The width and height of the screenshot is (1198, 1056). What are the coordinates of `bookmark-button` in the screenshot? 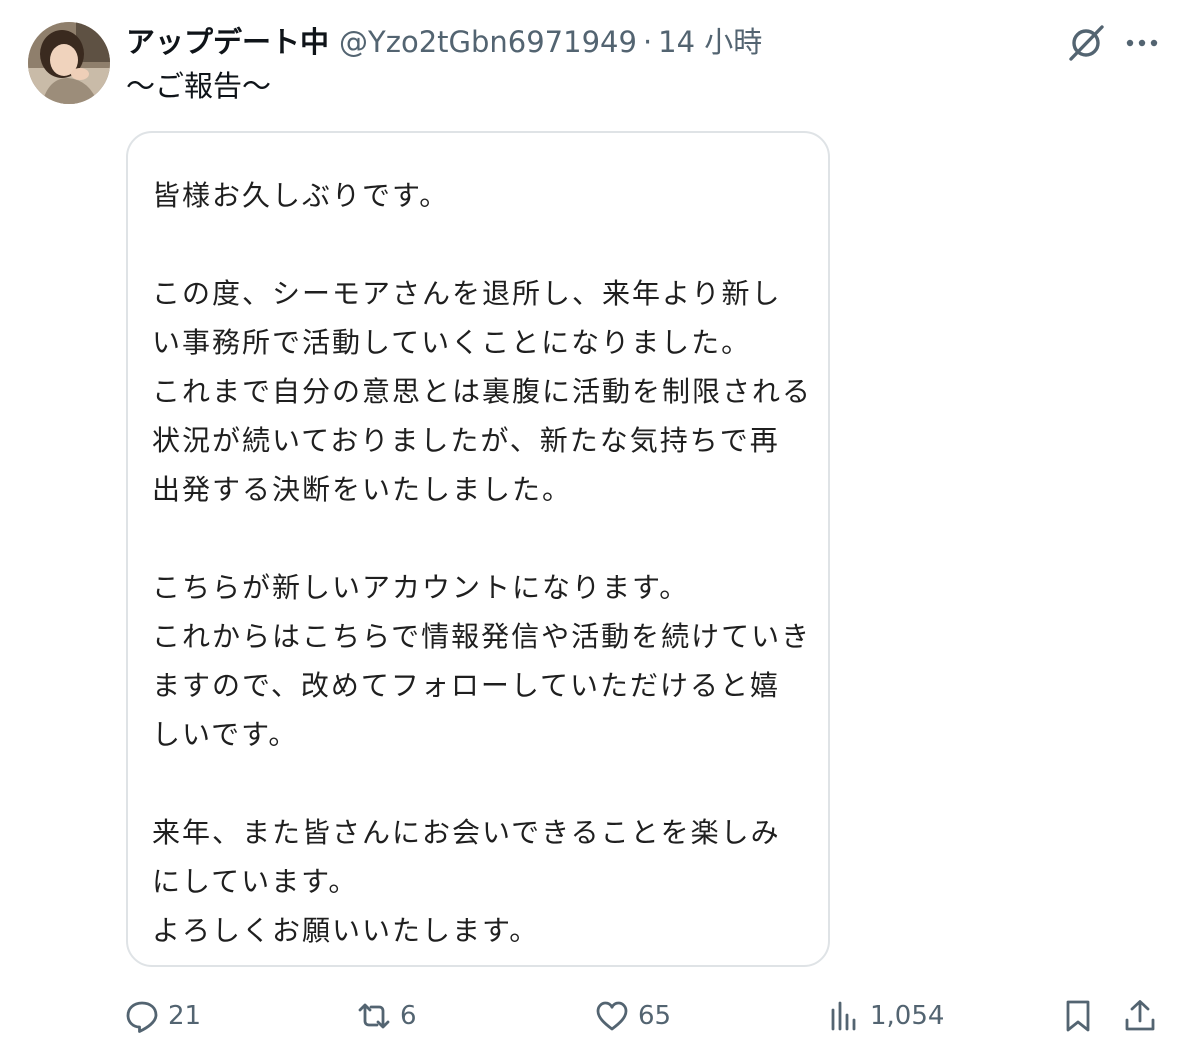 It's located at (1078, 1016).